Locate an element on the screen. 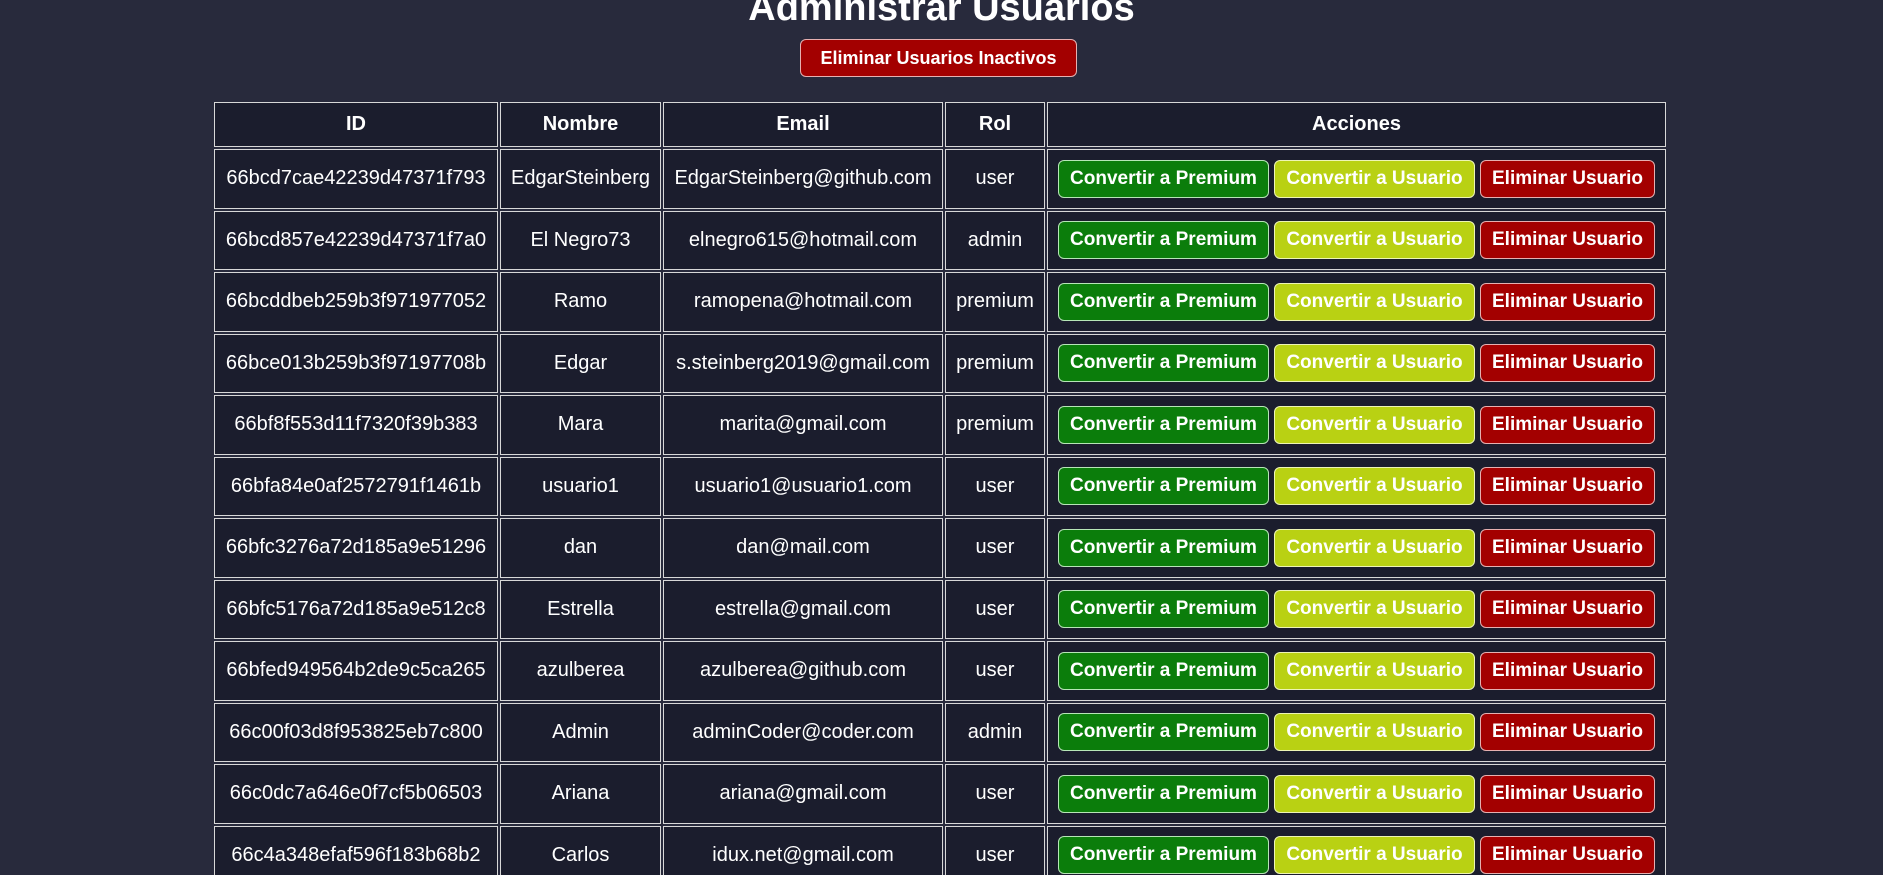 Image resolution: width=1883 pixels, height=875 pixels. cell-id: 66bfc5176a72d185a9e512c8 is located at coordinates (356, 609).